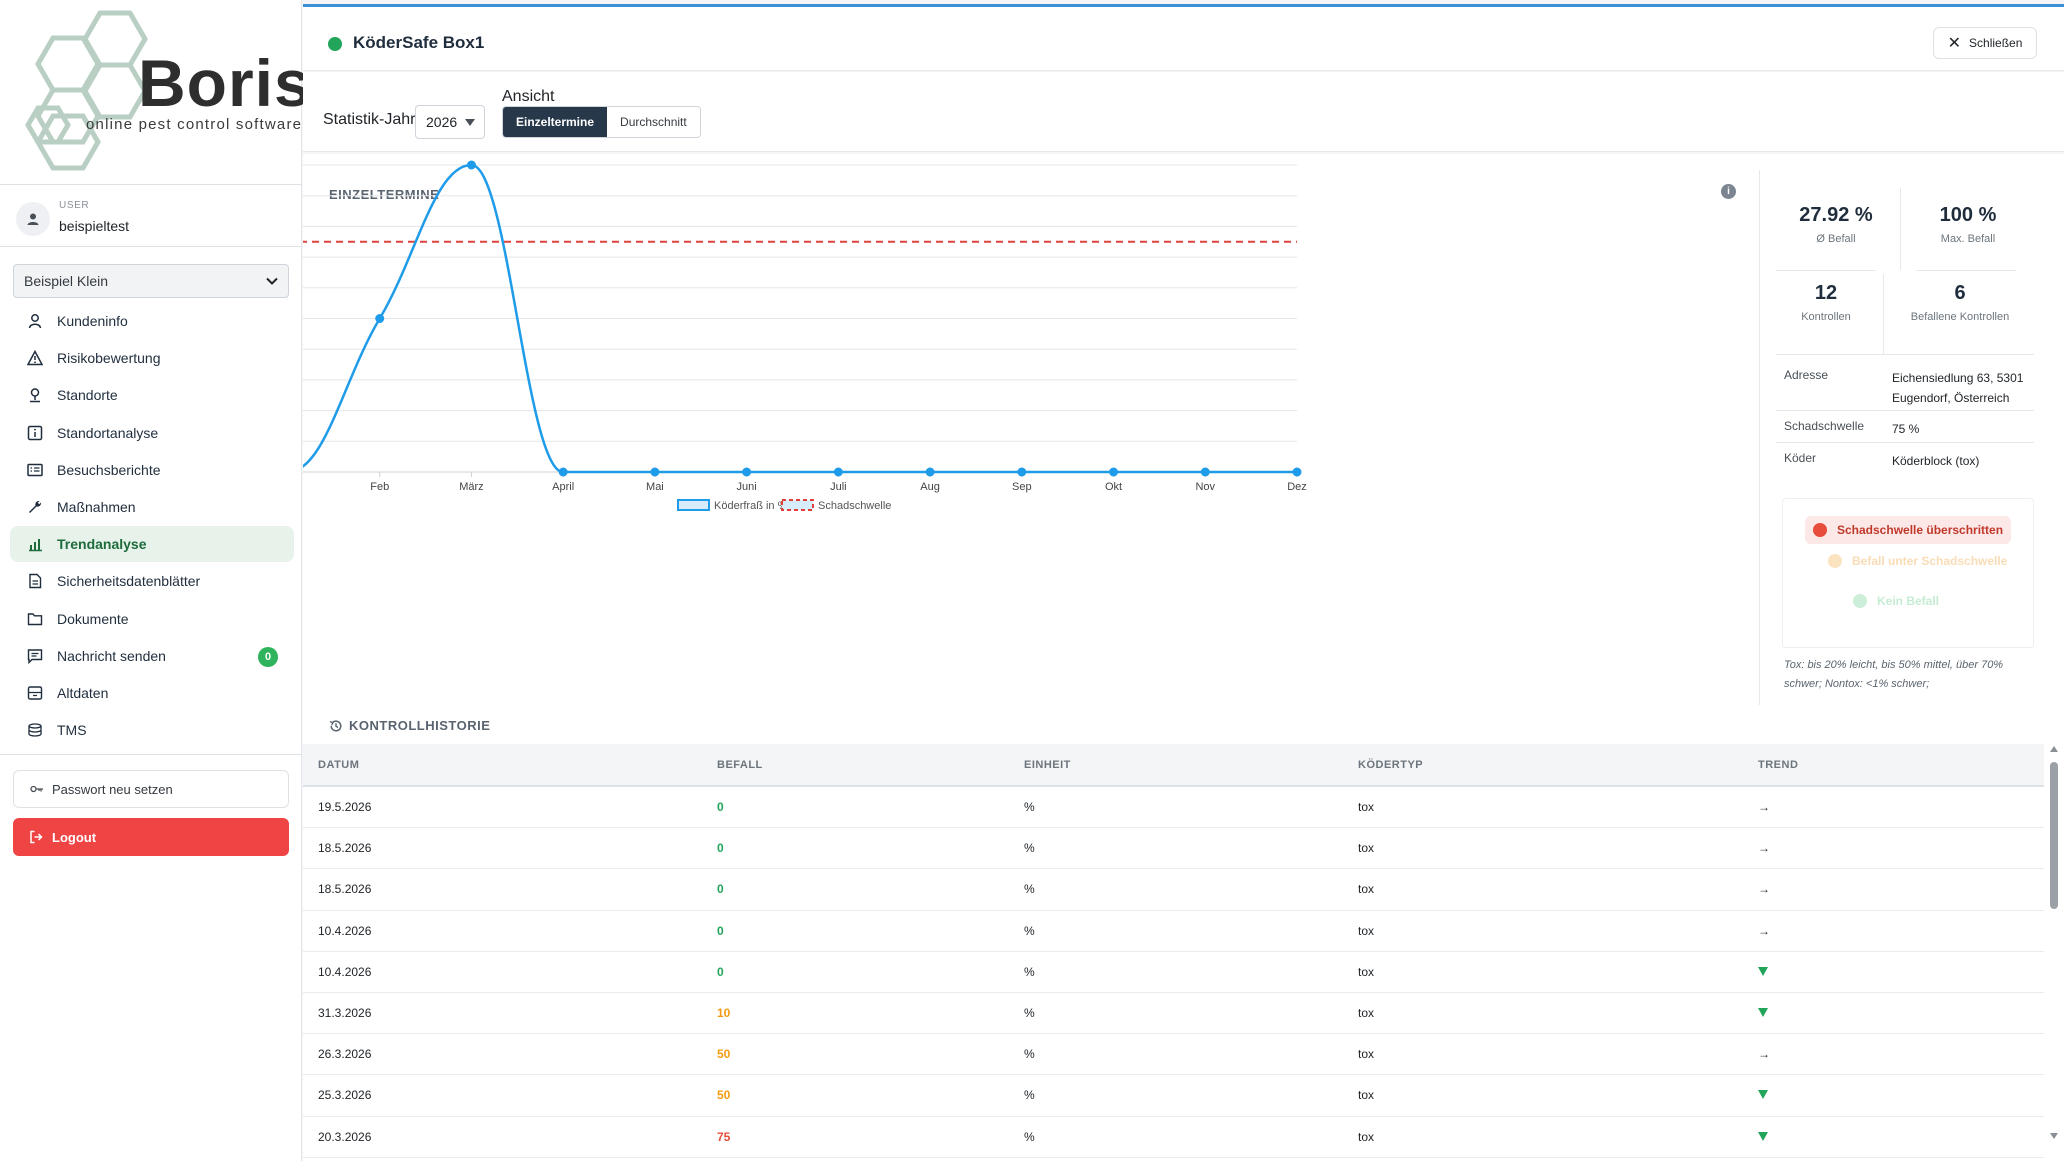  I want to click on brand-tagline: online pest control software, so click(194, 124).